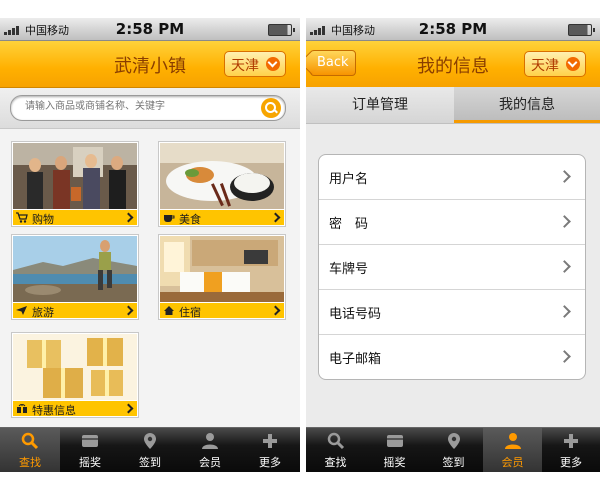 The width and height of the screenshot is (600, 495). What do you see at coordinates (452, 222) in the screenshot?
I see `list-item-password: 密 码` at bounding box center [452, 222].